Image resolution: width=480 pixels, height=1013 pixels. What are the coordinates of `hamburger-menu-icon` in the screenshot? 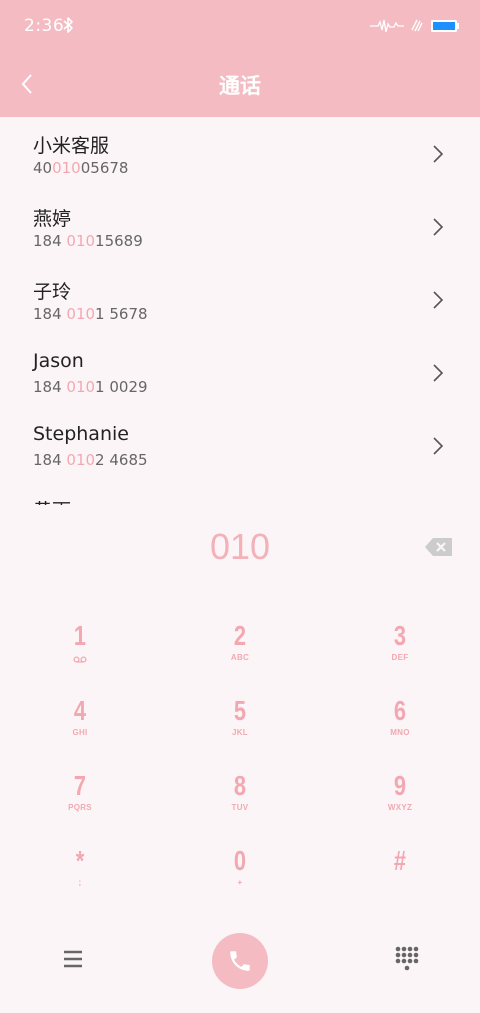 It's located at (73, 959).